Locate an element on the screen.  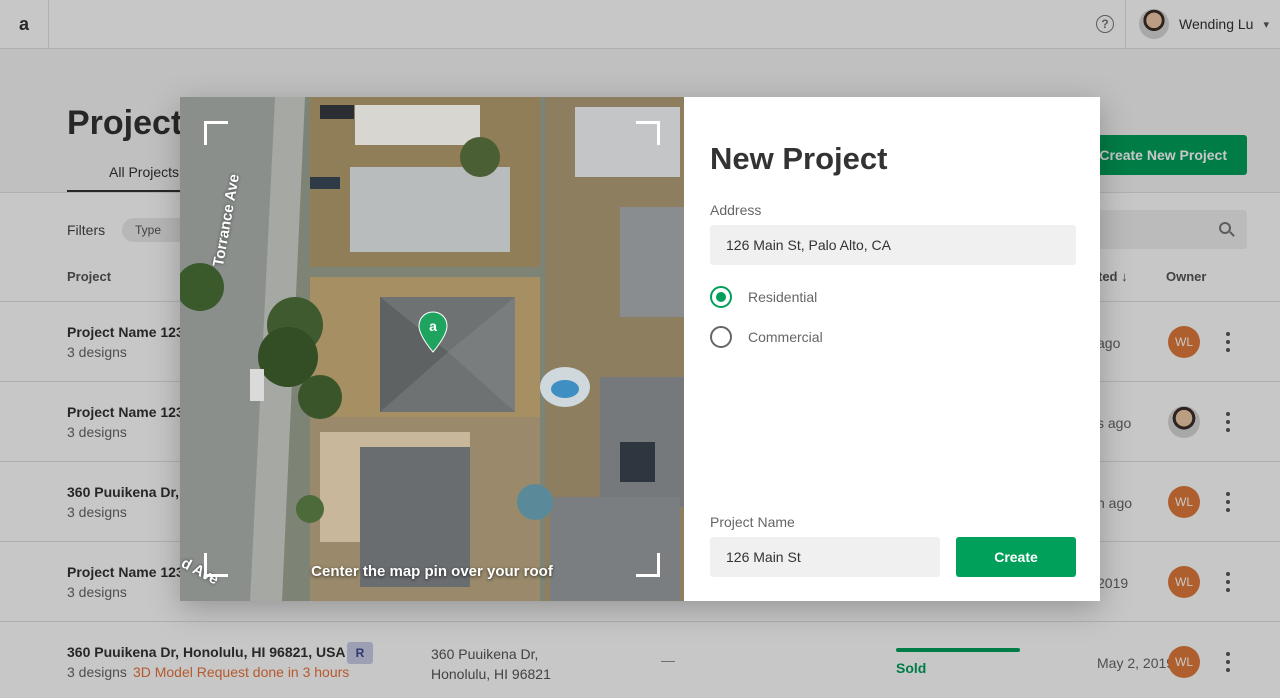
pin-letter: a is located at coordinates (433, 326).